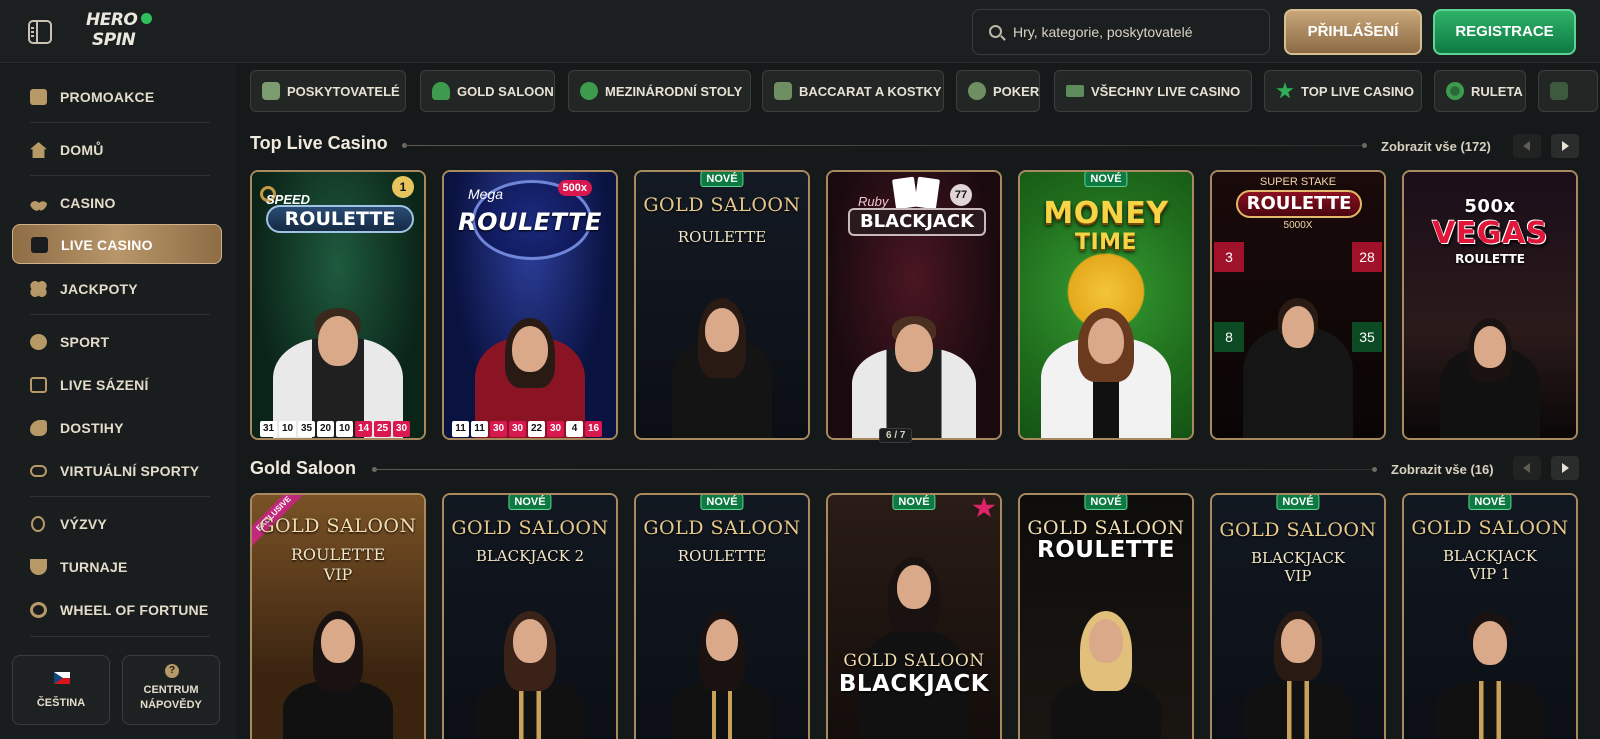 The width and height of the screenshot is (1600, 739). I want to click on game-card: NOVÉ GOLD SALOON BLACKJACK VIP 1, so click(1490, 616).